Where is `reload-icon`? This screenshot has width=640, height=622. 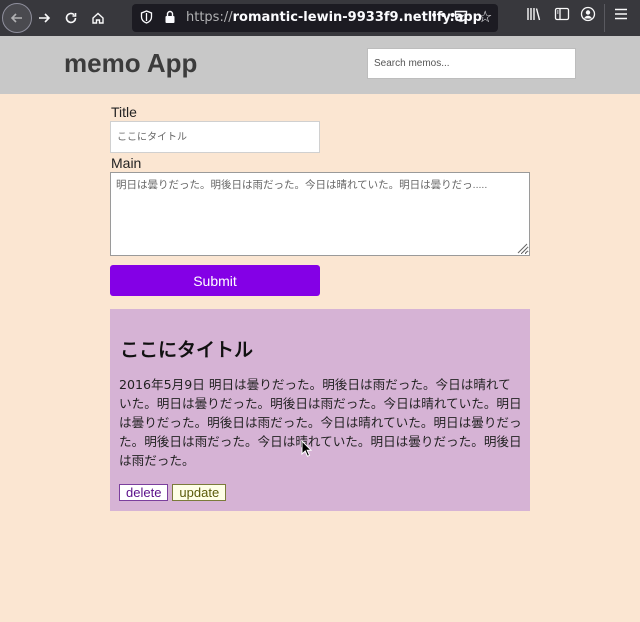 reload-icon is located at coordinates (71, 18).